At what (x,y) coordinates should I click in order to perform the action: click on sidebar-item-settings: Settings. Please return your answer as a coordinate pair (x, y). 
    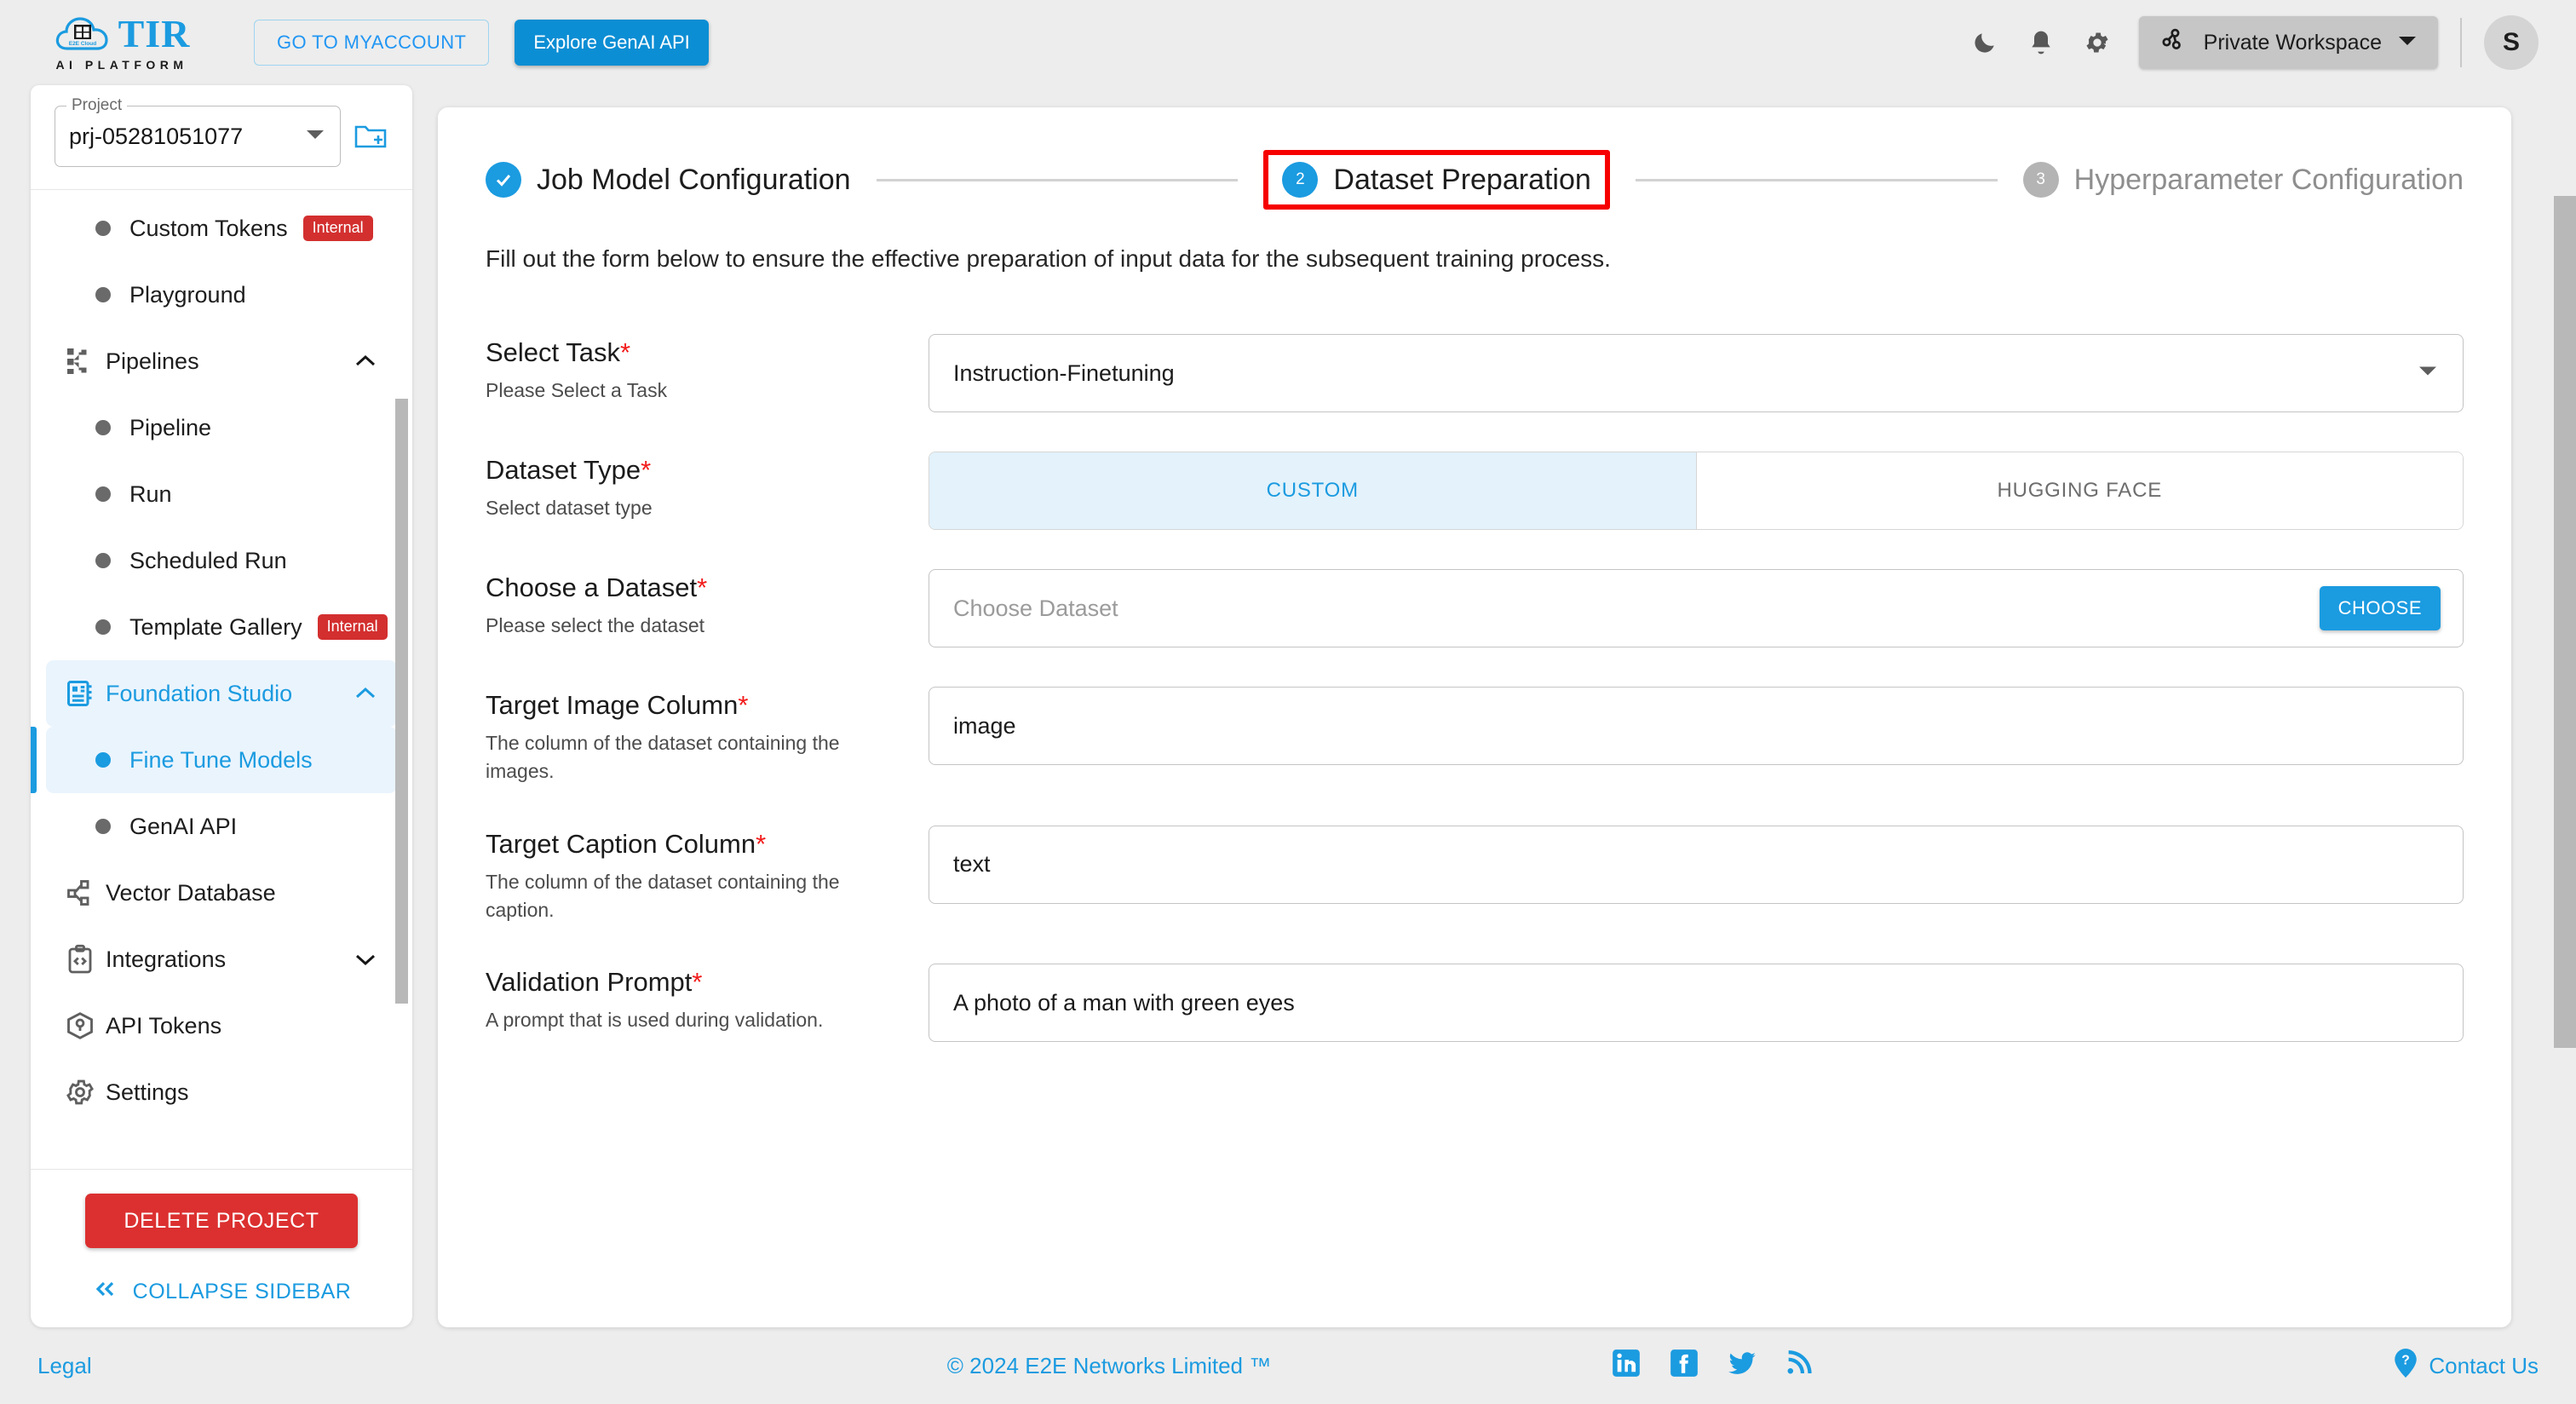
    Looking at the image, I should click on (222, 1092).